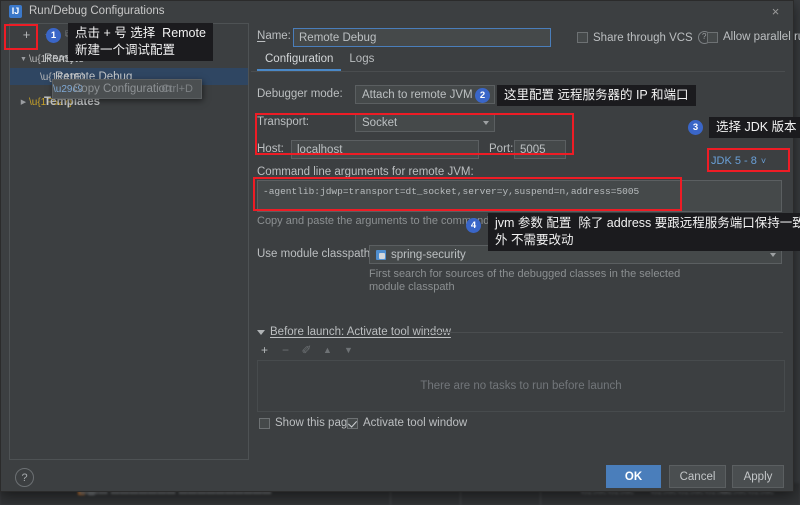  I want to click on config-tabs: Configuration Logs, so click(319, 62).